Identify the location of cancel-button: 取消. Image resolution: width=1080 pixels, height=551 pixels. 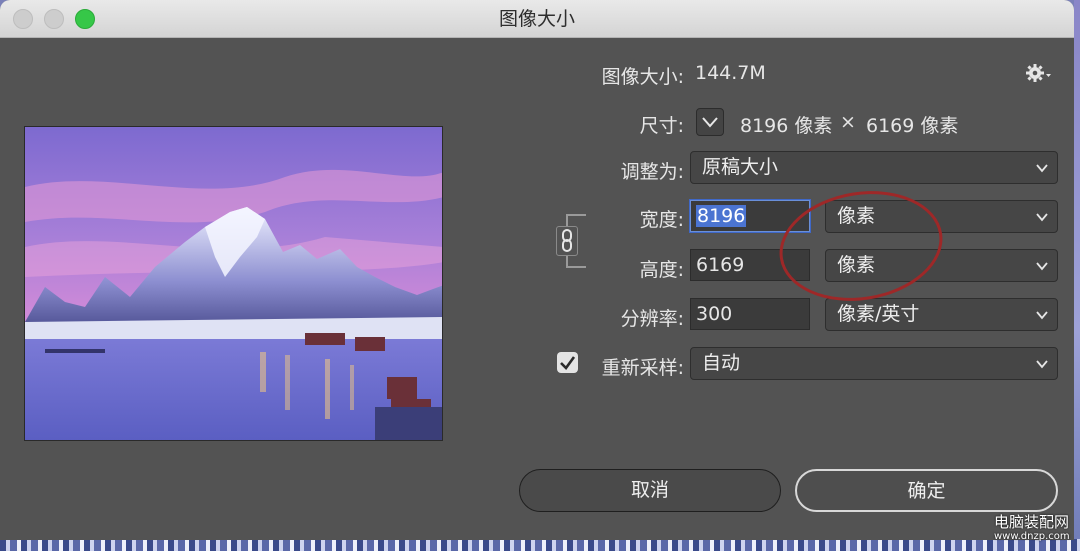
(650, 490).